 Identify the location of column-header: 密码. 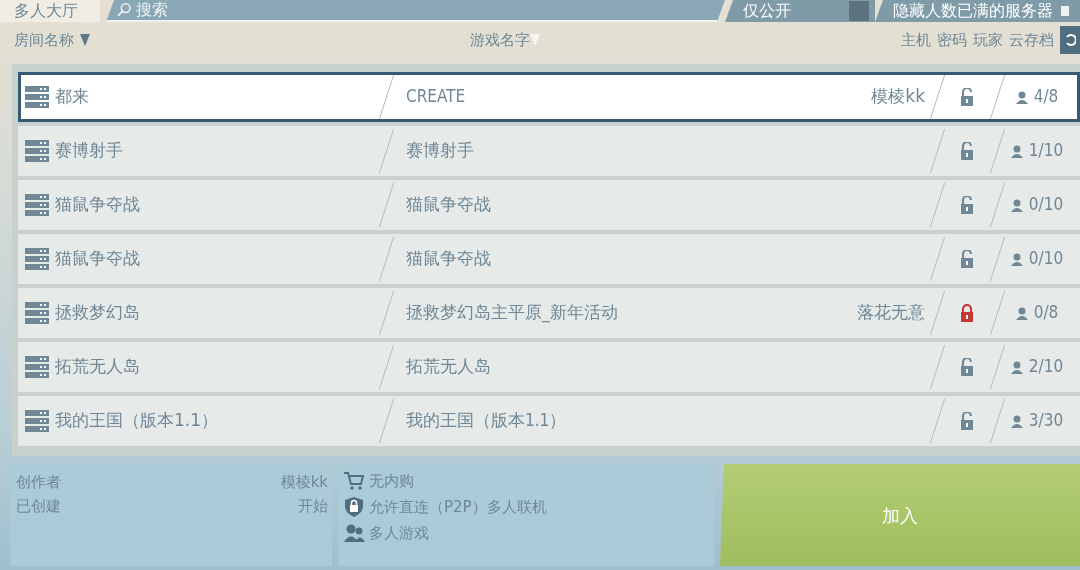
(952, 40).